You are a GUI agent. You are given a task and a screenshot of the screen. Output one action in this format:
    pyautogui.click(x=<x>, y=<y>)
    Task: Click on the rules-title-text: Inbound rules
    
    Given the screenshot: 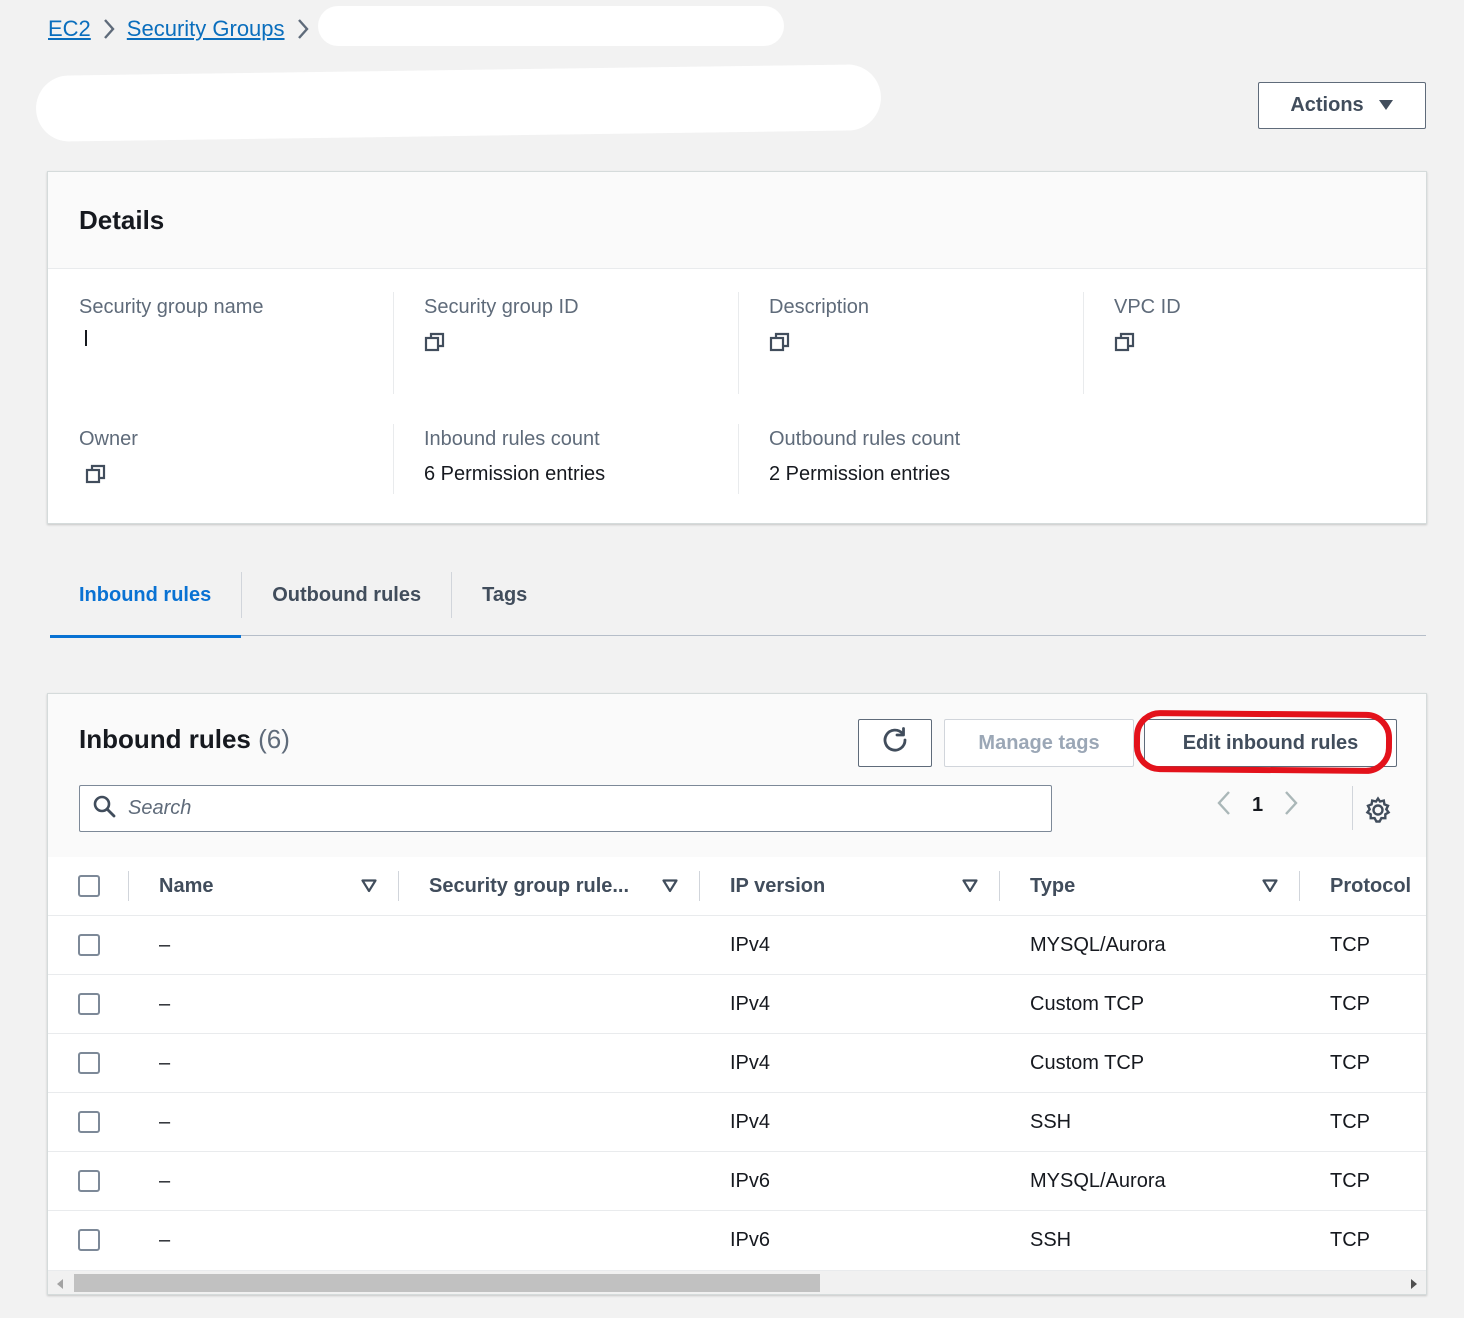 What is the action you would take?
    pyautogui.click(x=165, y=739)
    